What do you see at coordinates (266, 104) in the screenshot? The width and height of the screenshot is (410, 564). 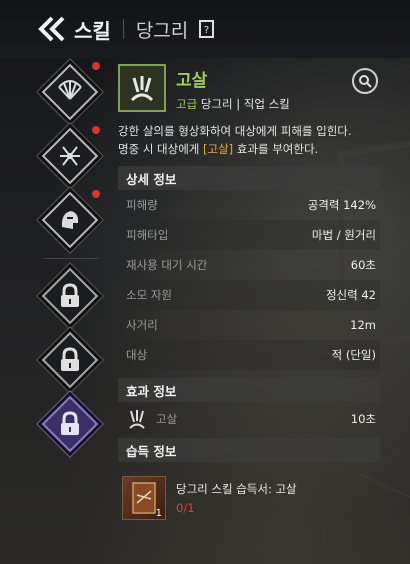 I see `skill-type: 직업 스킬` at bounding box center [266, 104].